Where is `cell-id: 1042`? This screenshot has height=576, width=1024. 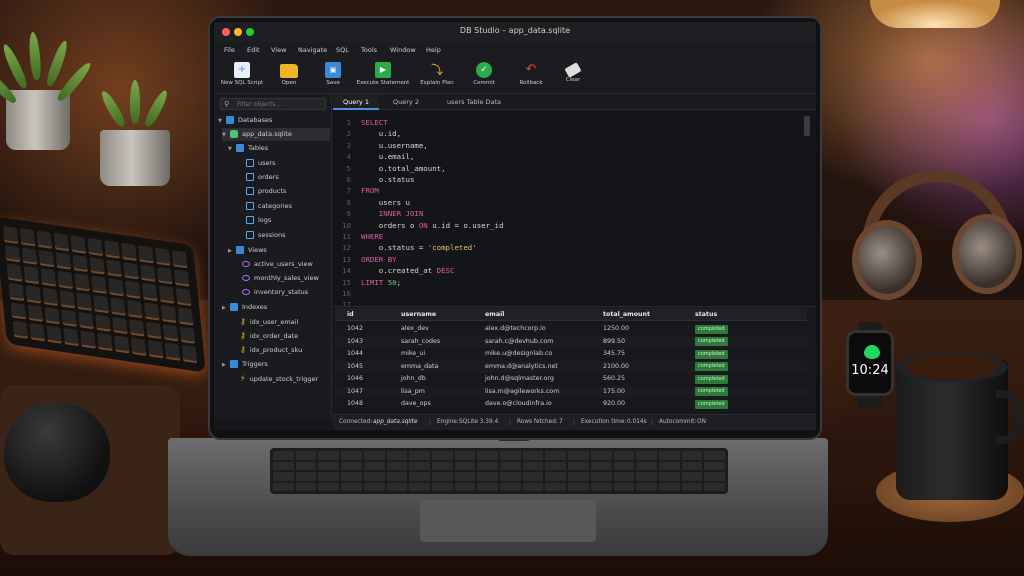
cell-id: 1042 is located at coordinates (355, 329).